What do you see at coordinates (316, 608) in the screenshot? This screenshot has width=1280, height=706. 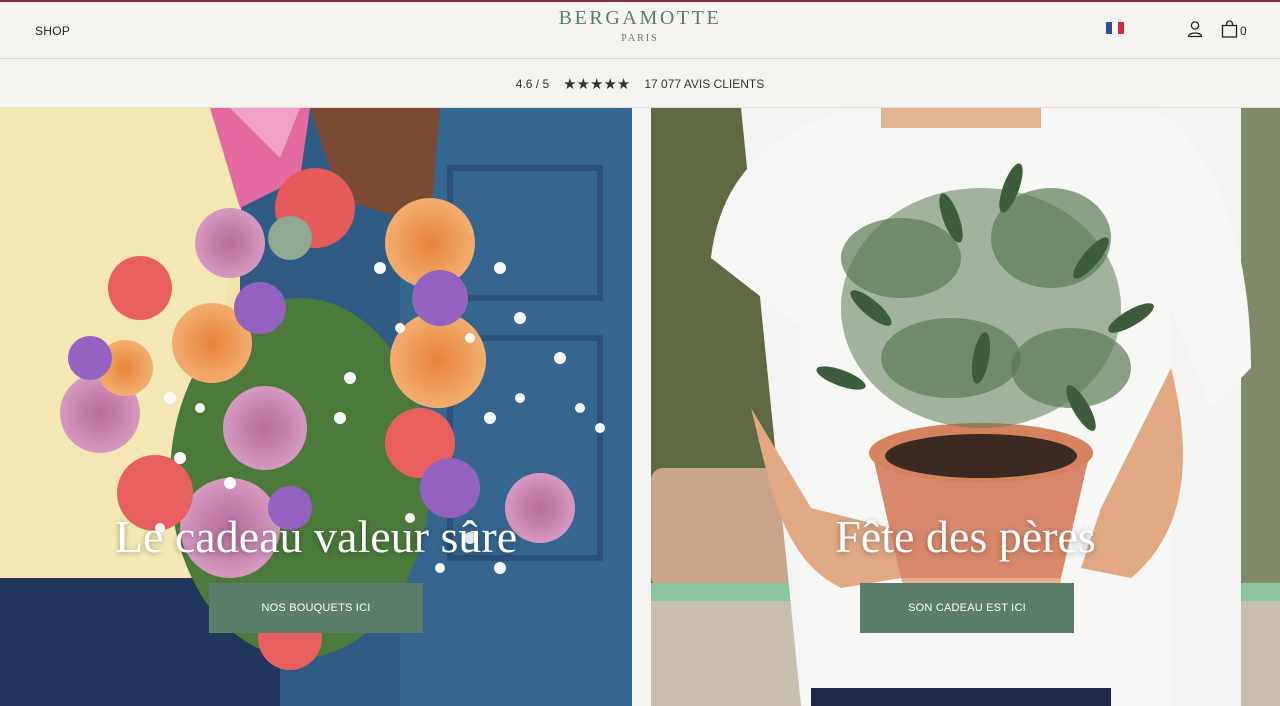 I see `shop-bouquets-button: NOS BOUQUETS ICI` at bounding box center [316, 608].